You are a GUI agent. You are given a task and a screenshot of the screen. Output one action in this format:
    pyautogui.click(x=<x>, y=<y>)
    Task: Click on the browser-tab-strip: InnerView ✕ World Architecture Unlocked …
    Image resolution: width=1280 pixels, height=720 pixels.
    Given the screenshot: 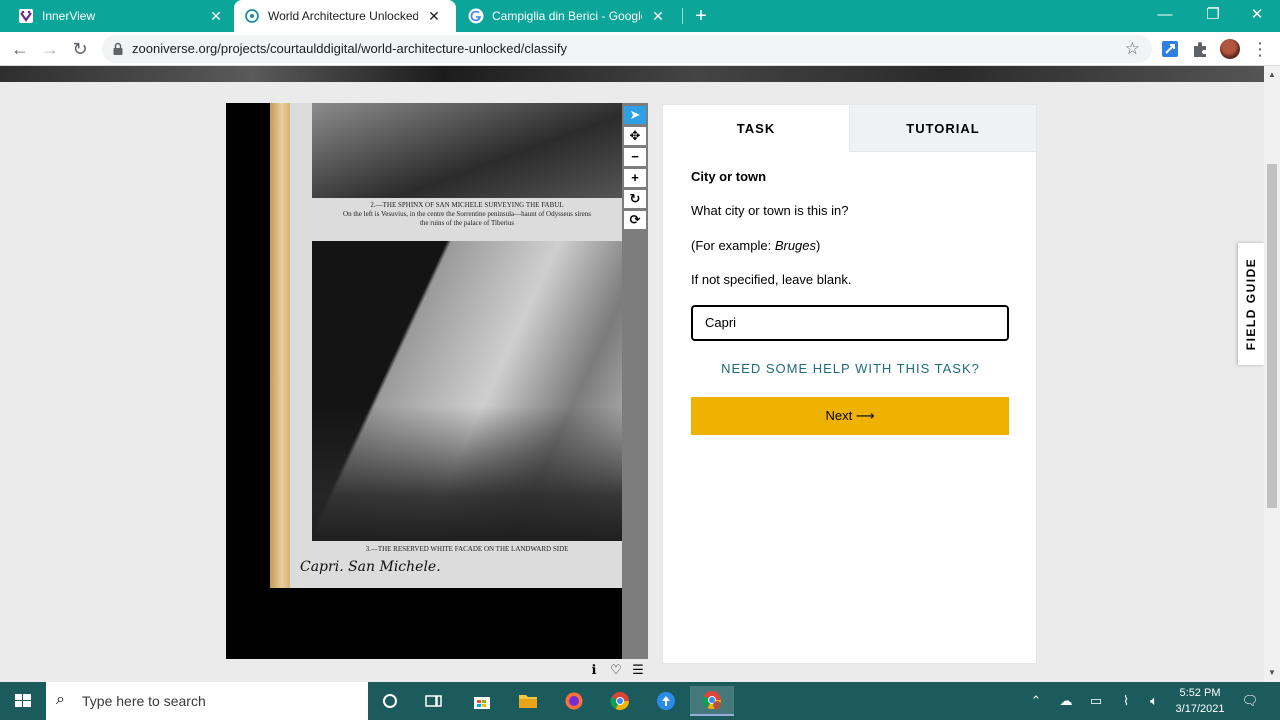 What is the action you would take?
    pyautogui.click(x=640, y=16)
    